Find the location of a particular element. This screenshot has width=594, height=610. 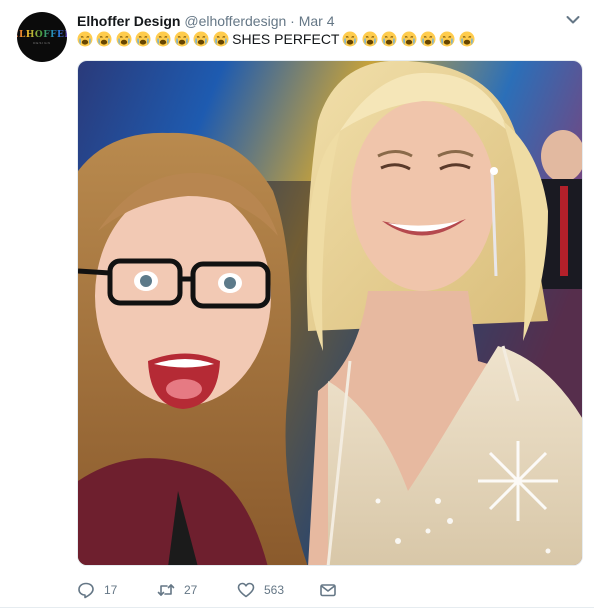

envelope-icon is located at coordinates (328, 590).